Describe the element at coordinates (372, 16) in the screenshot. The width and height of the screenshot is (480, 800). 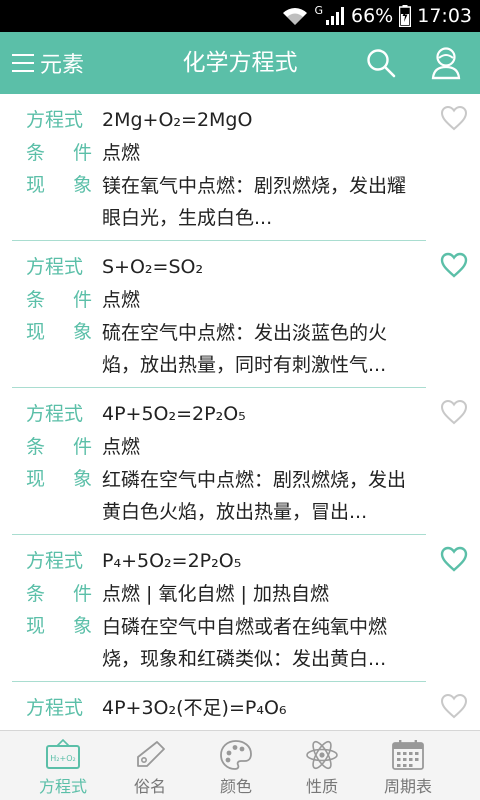
I see `battery-level: 66%` at that location.